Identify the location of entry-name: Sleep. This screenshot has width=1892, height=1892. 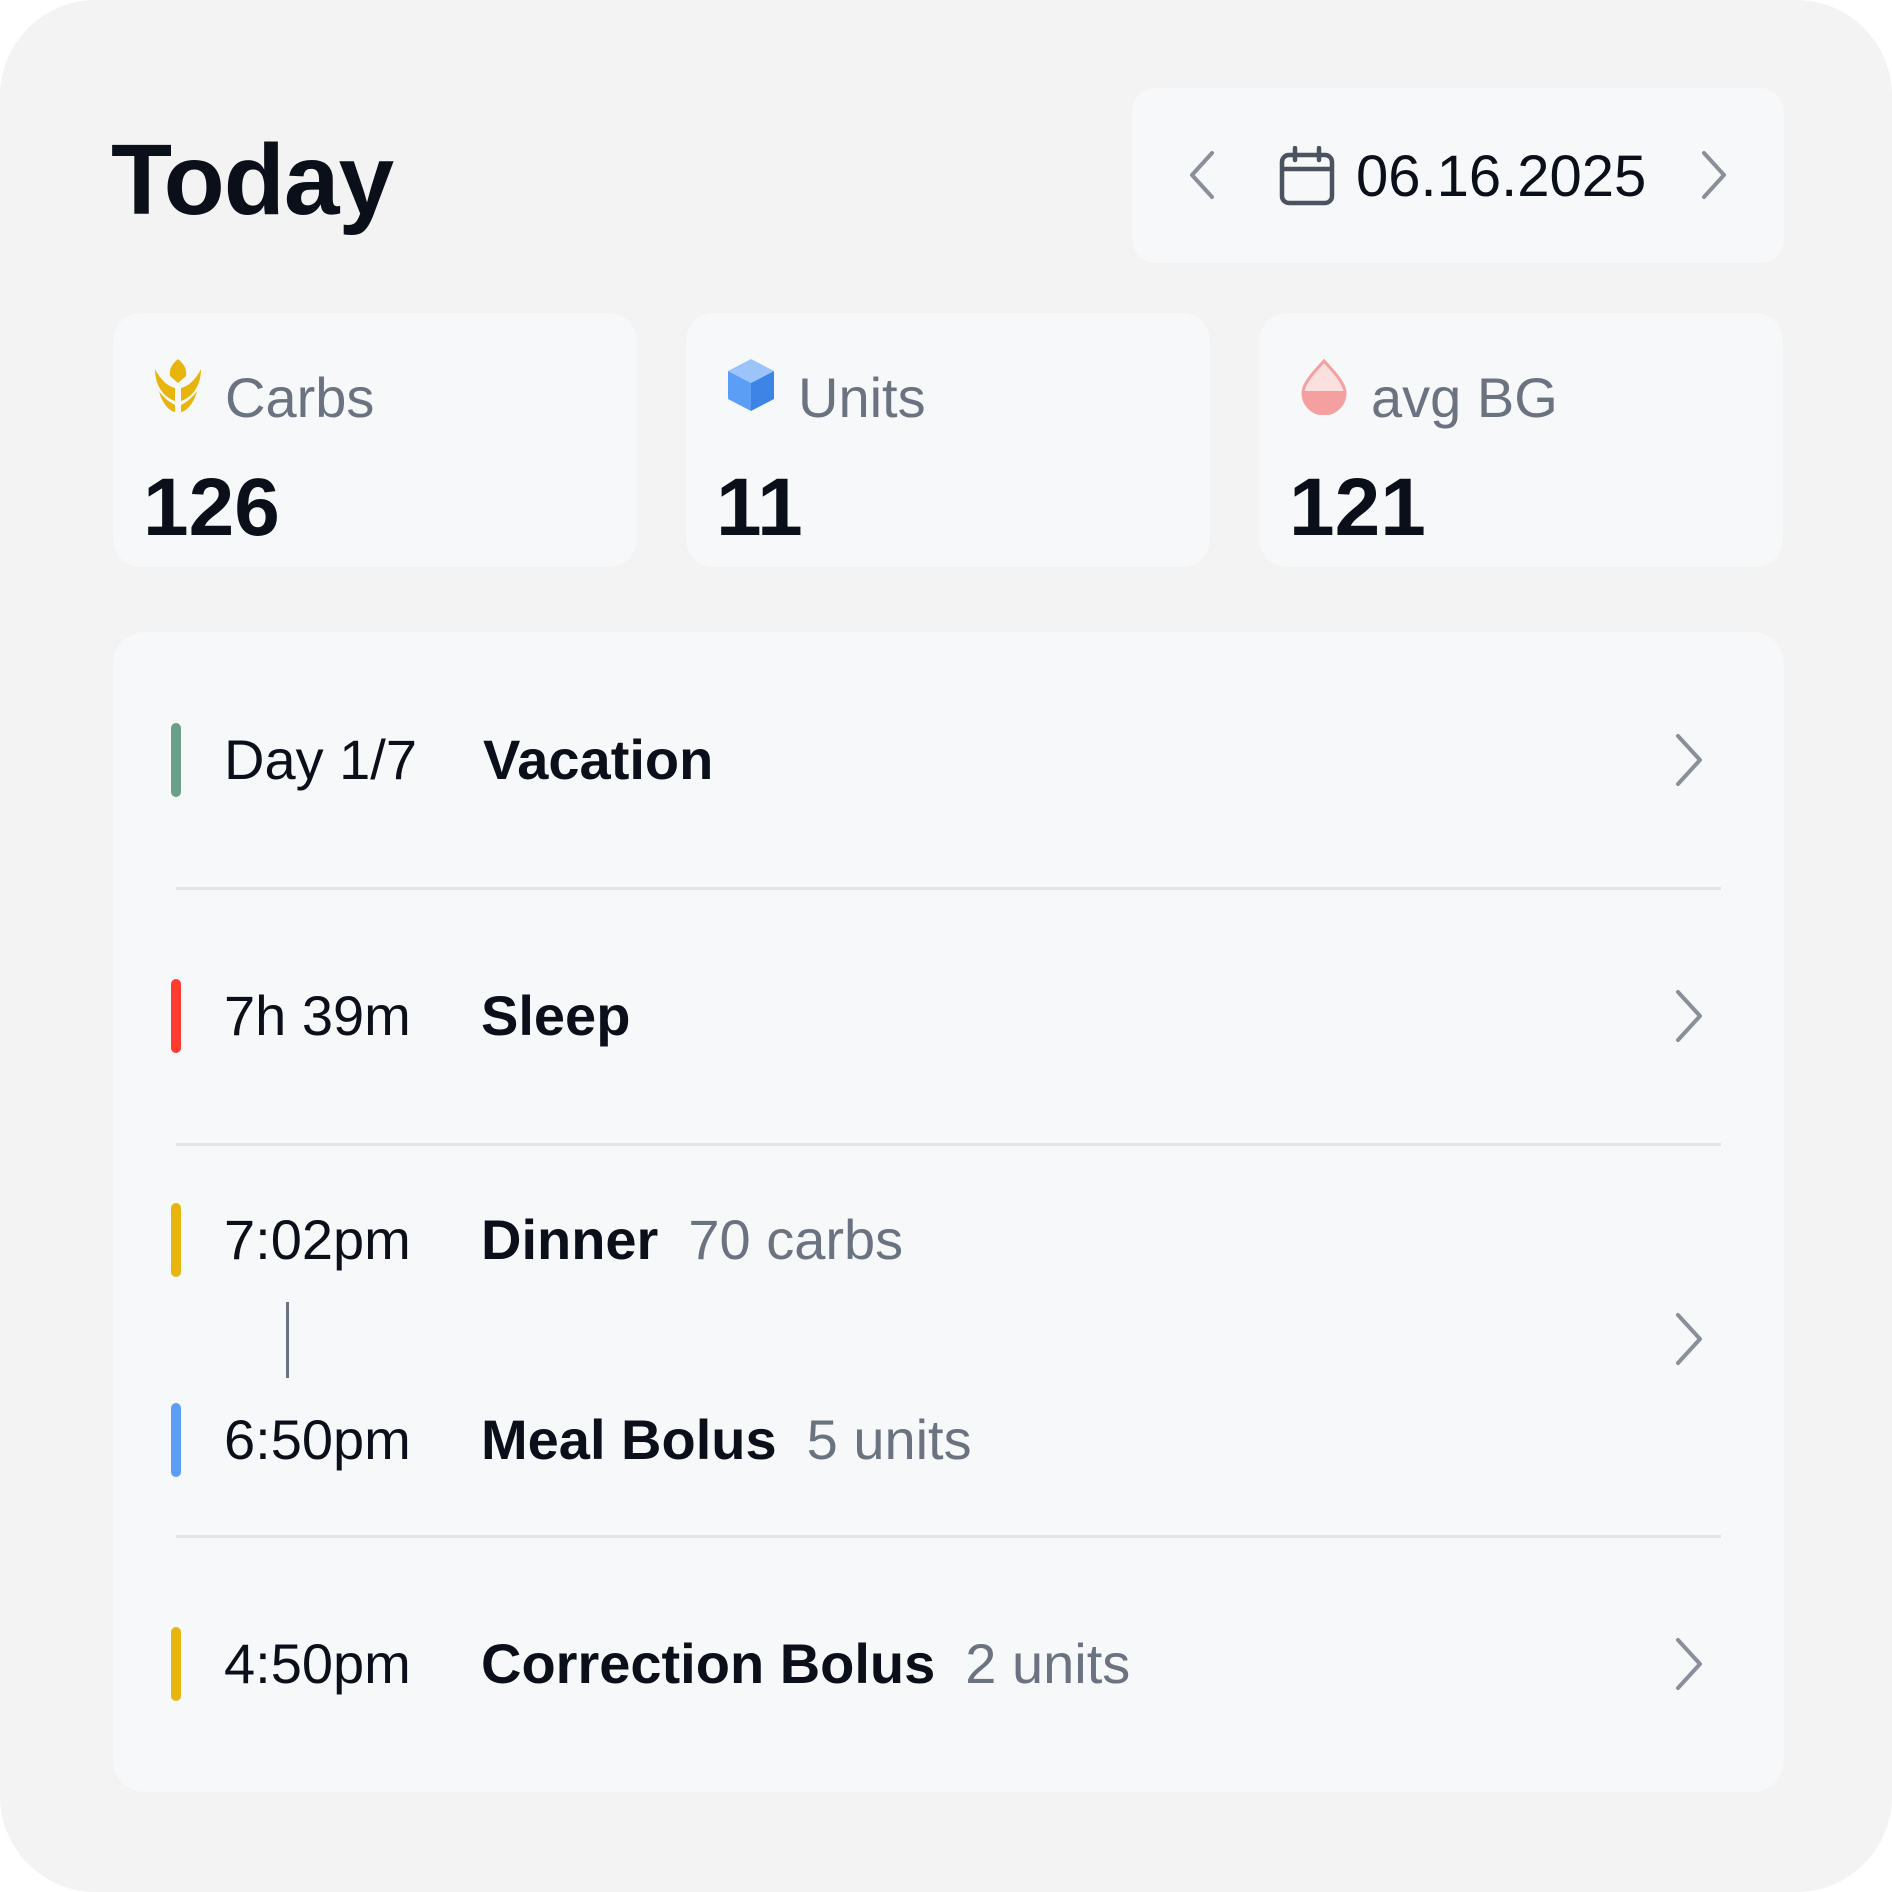
(556, 1015).